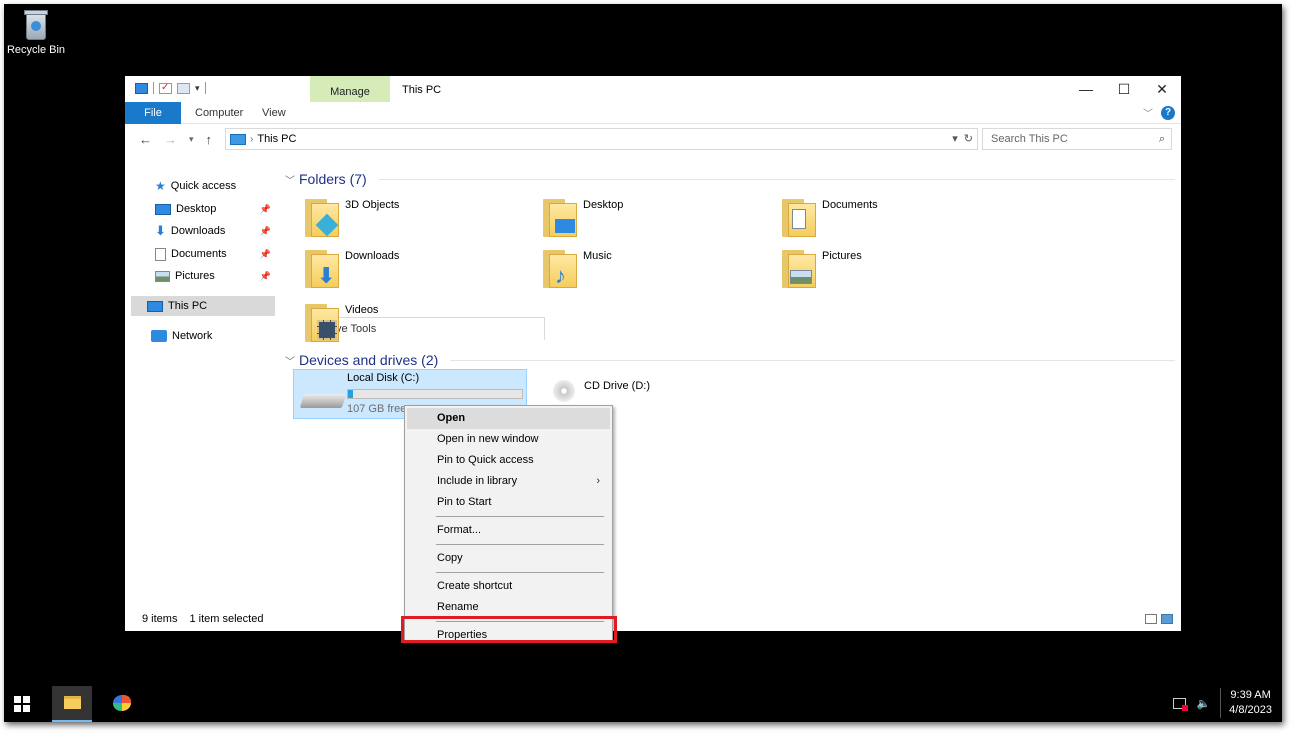 This screenshot has height=738, width=1298. I want to click on nav-item-downloads: ⬇ Downloads 📌, so click(214, 231).